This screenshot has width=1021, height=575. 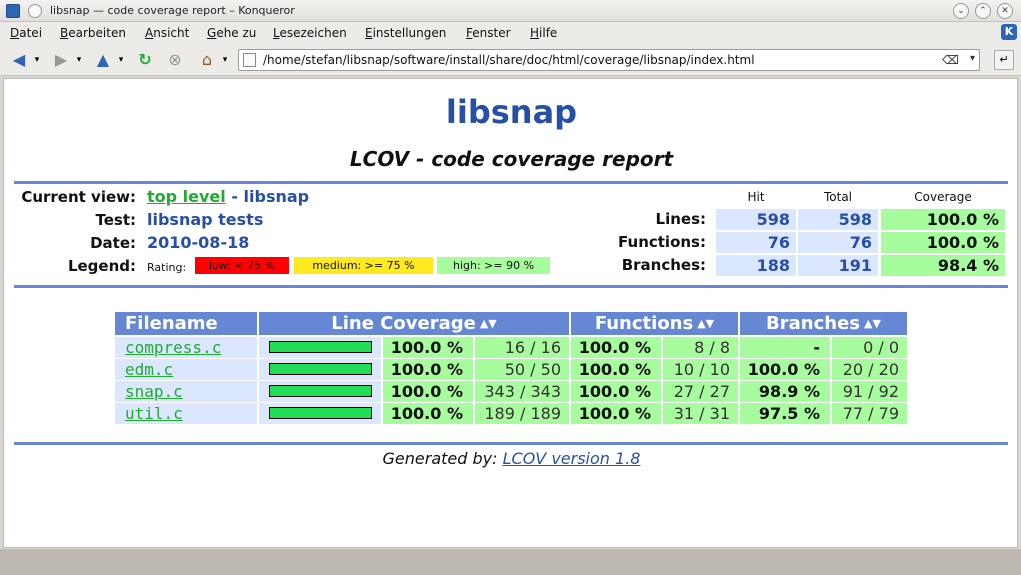 What do you see at coordinates (167, 33) in the screenshot?
I see `menu-ansicht: Ansicht` at bounding box center [167, 33].